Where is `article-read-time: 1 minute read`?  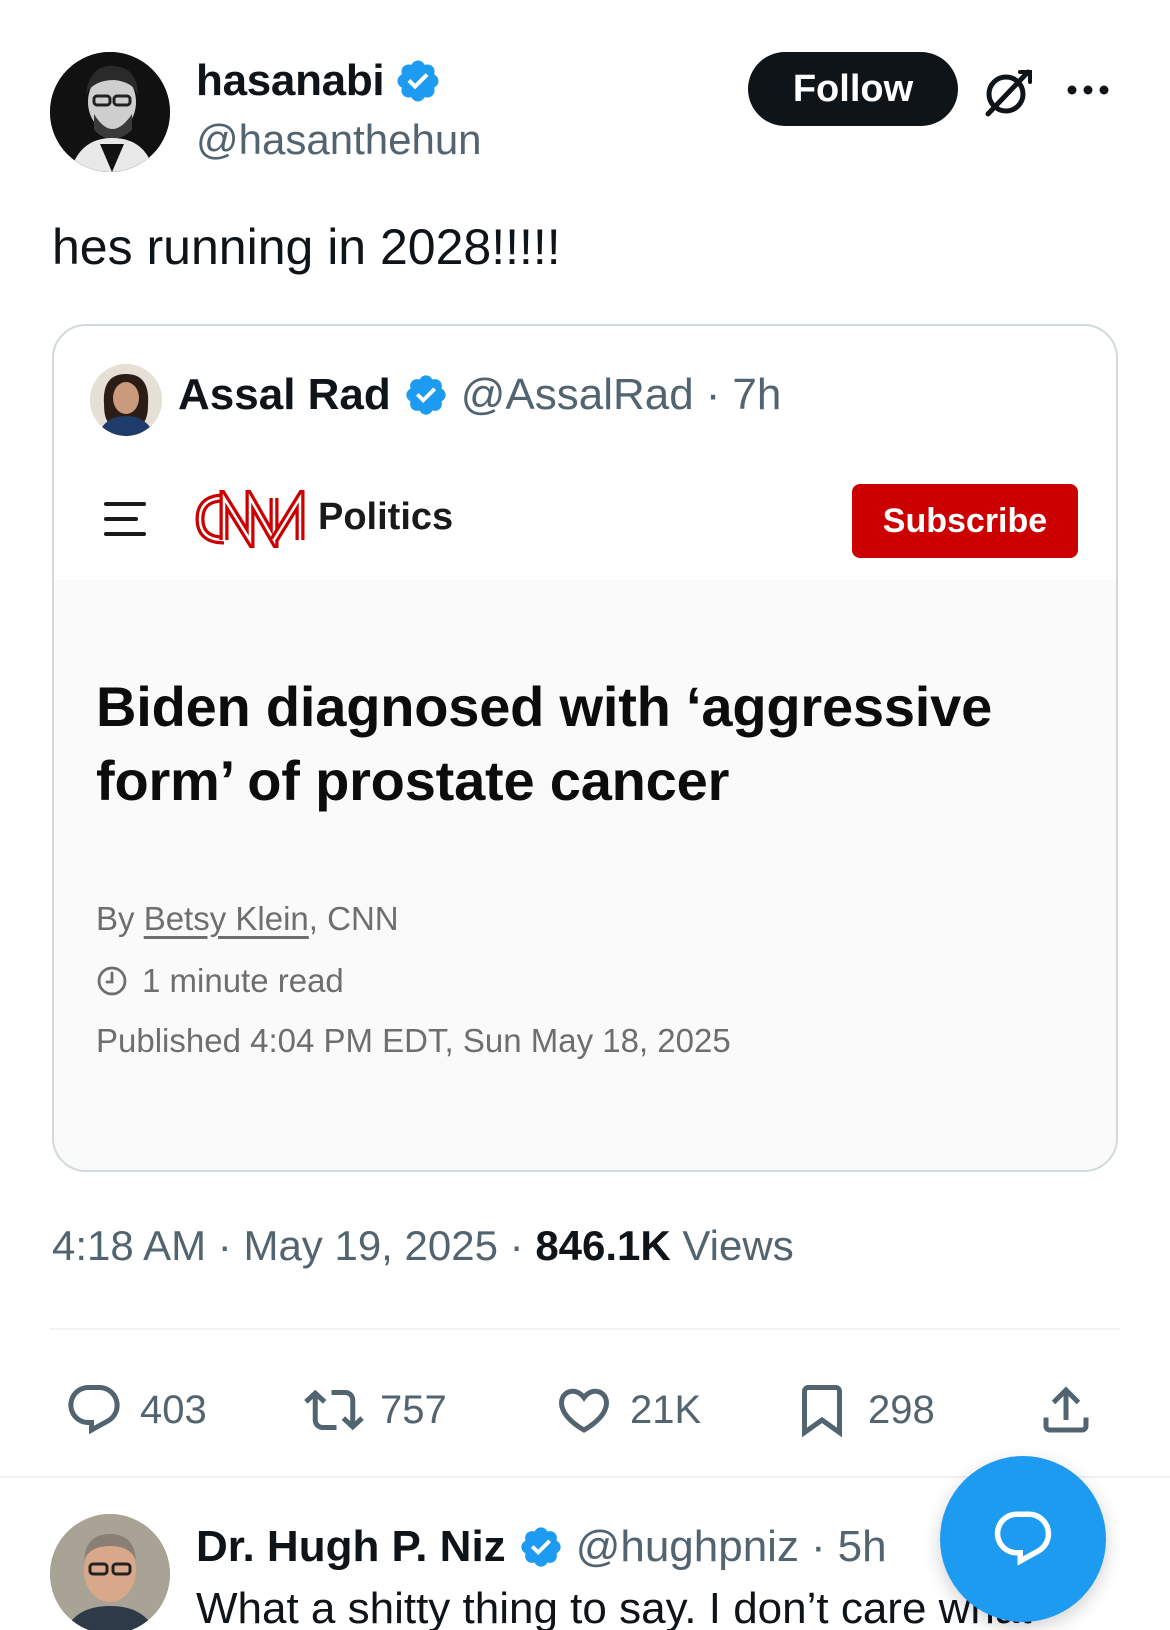 article-read-time: 1 minute read is located at coordinates (220, 981).